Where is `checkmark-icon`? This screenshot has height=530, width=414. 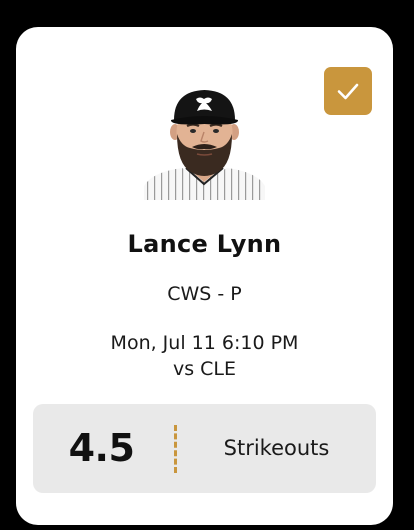
checkmark-icon is located at coordinates (348, 91).